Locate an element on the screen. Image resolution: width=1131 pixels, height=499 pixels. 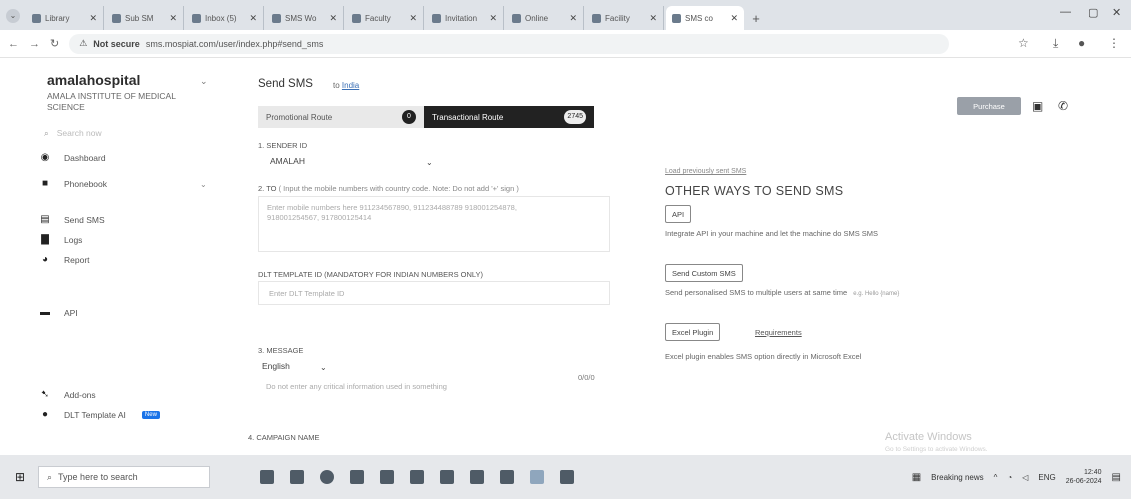
dashboard-icon: ◉ is located at coordinates (45, 157).